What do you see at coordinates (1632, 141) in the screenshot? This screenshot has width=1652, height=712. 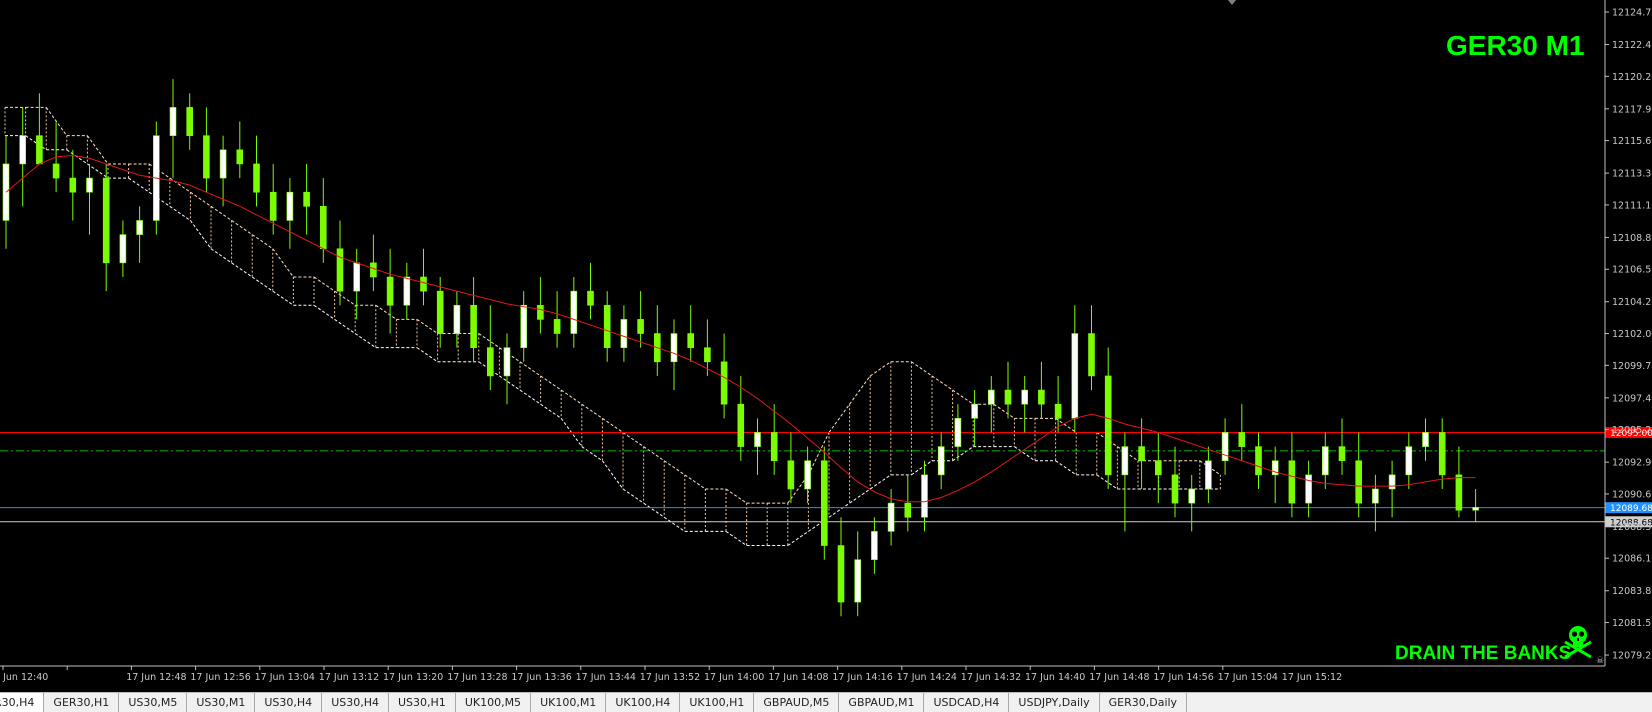 I see `price-tick-label: 12115.65` at bounding box center [1632, 141].